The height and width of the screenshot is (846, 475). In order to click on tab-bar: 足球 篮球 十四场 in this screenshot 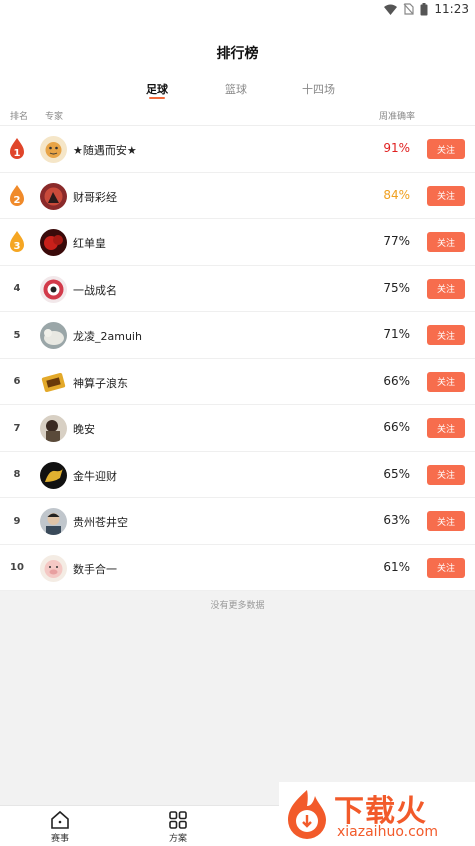, I will do `click(237, 91)`.